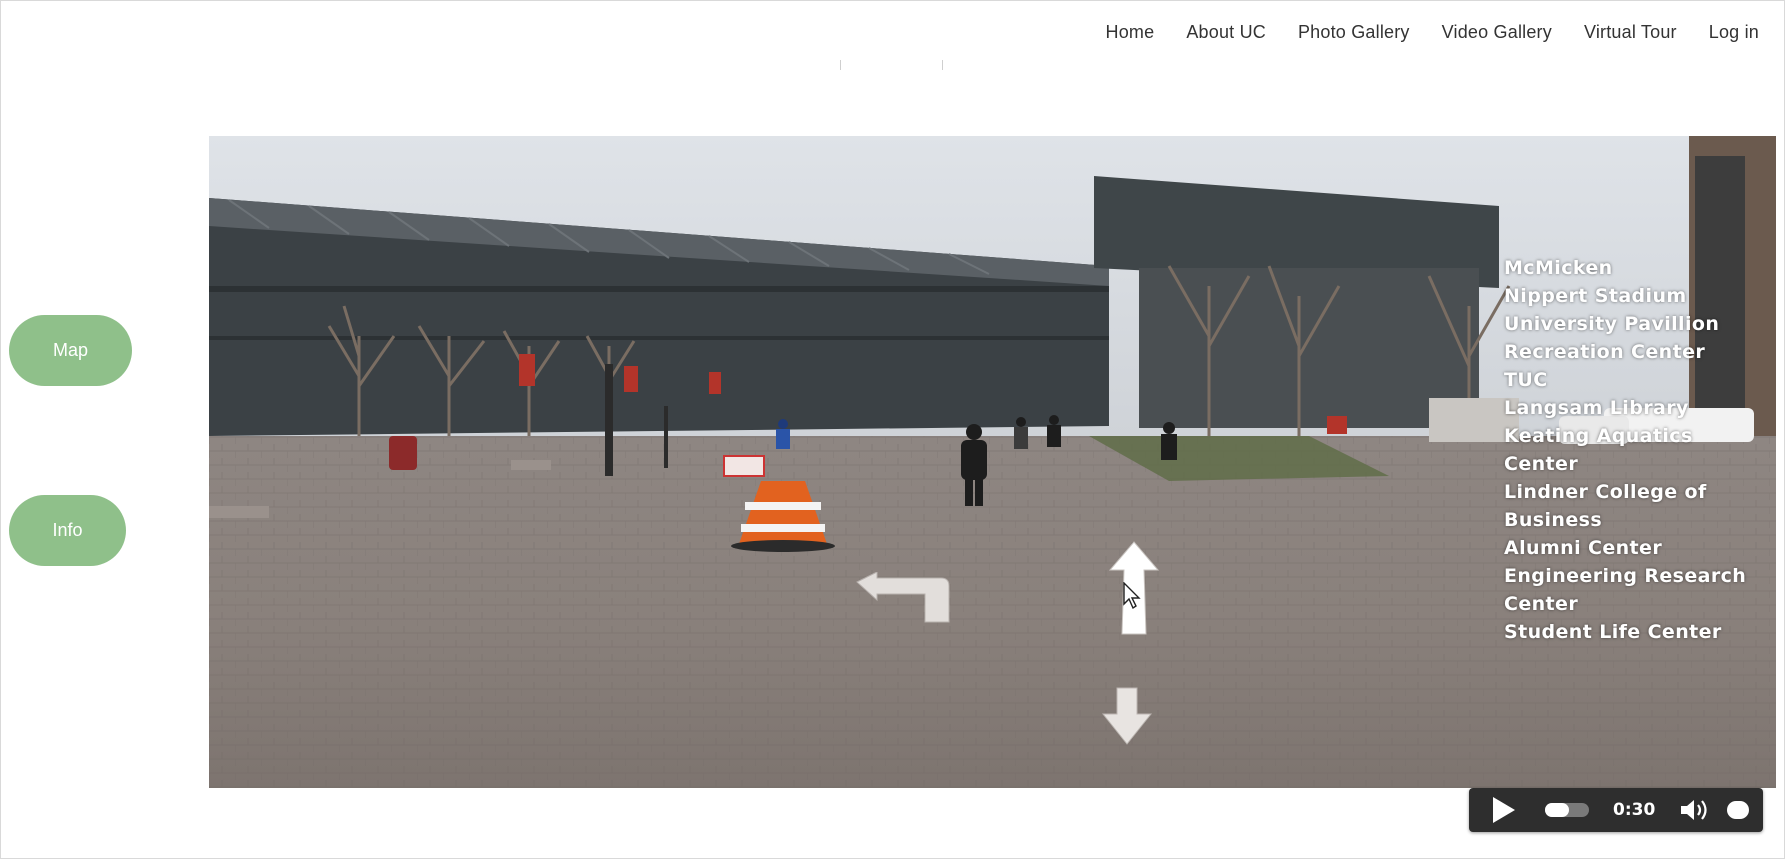  I want to click on back-arrow-icon, so click(1127, 716).